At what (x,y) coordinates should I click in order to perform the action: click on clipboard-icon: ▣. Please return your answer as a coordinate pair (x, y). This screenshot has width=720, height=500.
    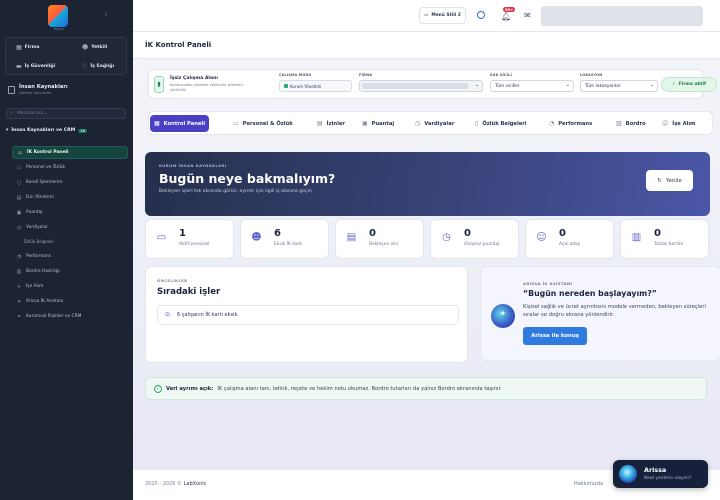
    Looking at the image, I should click on (365, 123).